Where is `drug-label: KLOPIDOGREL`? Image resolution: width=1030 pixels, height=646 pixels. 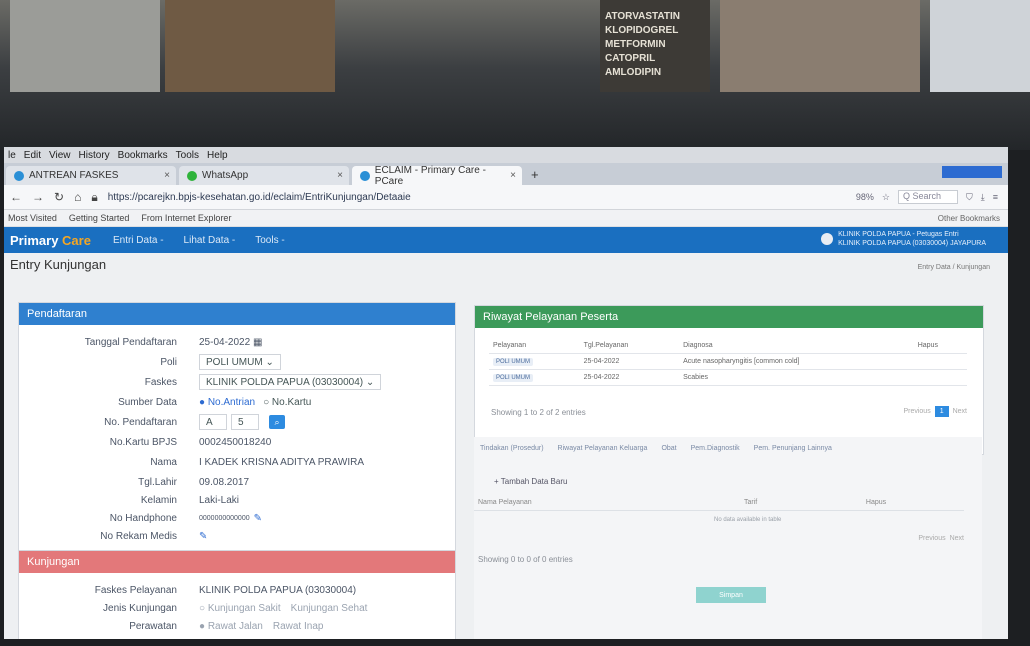
drug-label: KLOPIDOGREL is located at coordinates (642, 30).